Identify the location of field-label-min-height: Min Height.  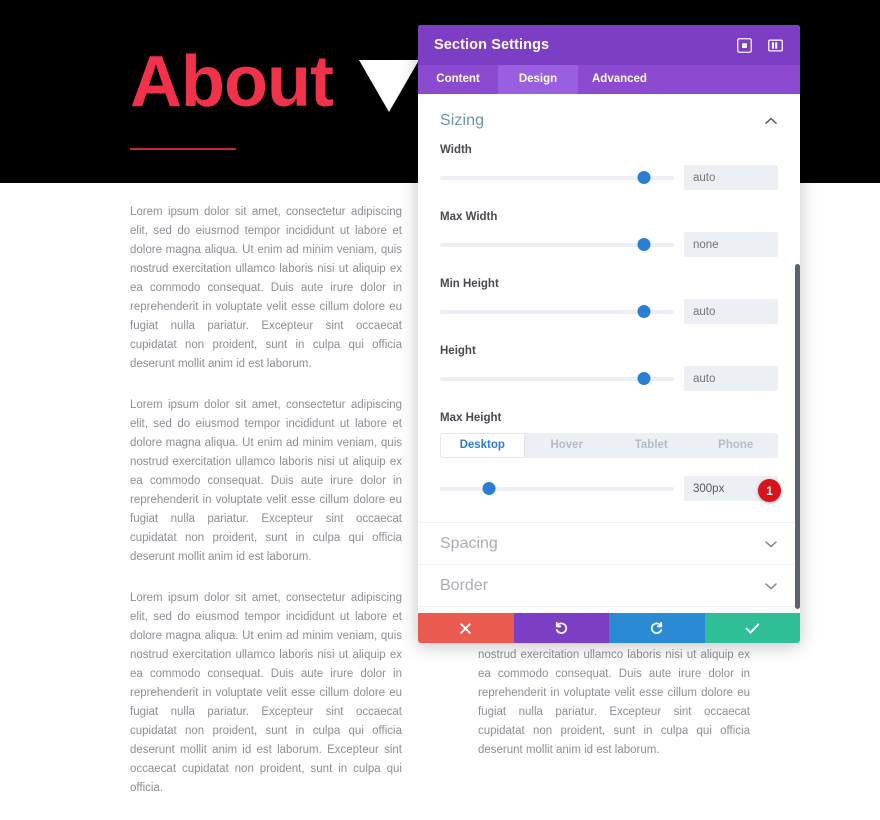
(469, 284).